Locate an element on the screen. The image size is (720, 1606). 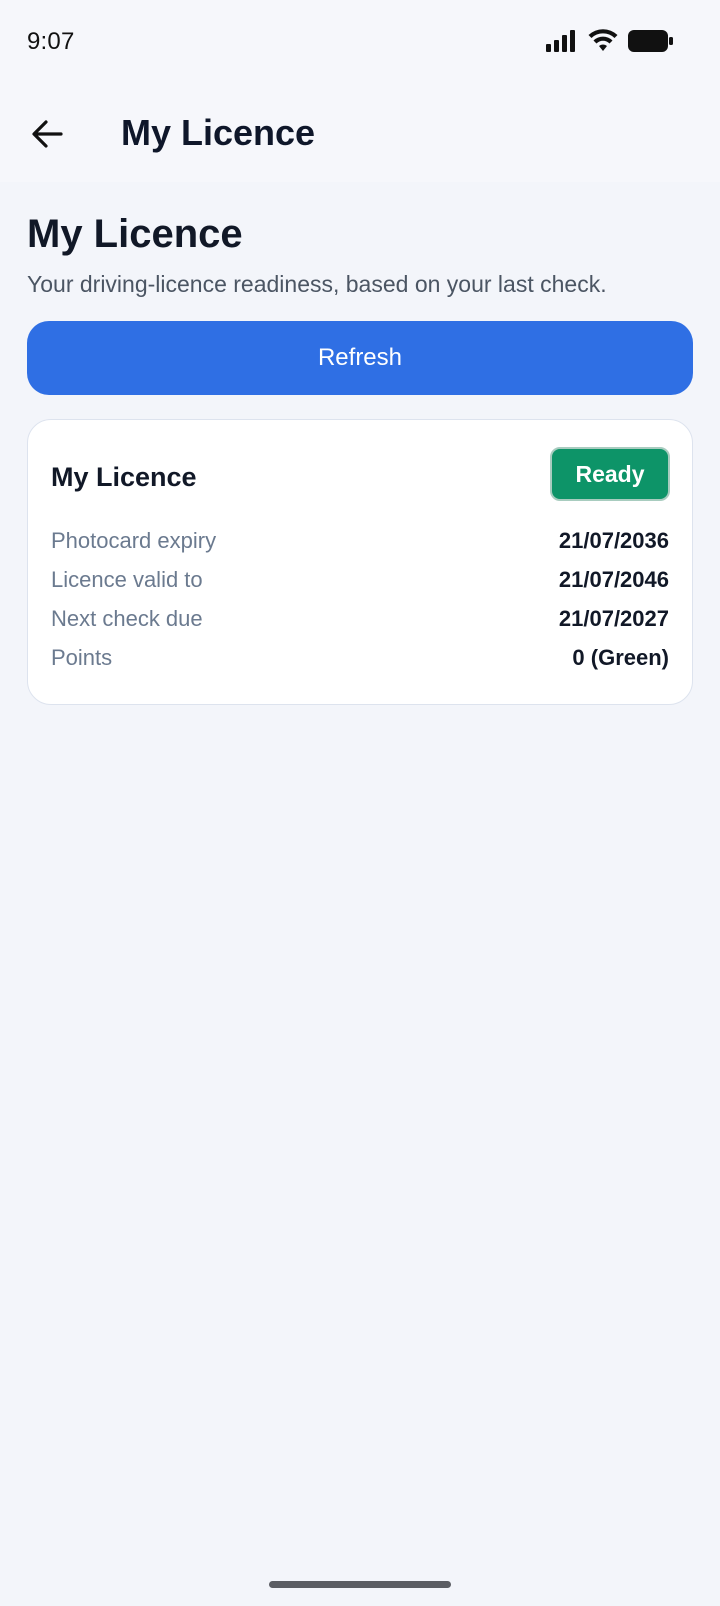
home-indicator is located at coordinates (360, 1584).